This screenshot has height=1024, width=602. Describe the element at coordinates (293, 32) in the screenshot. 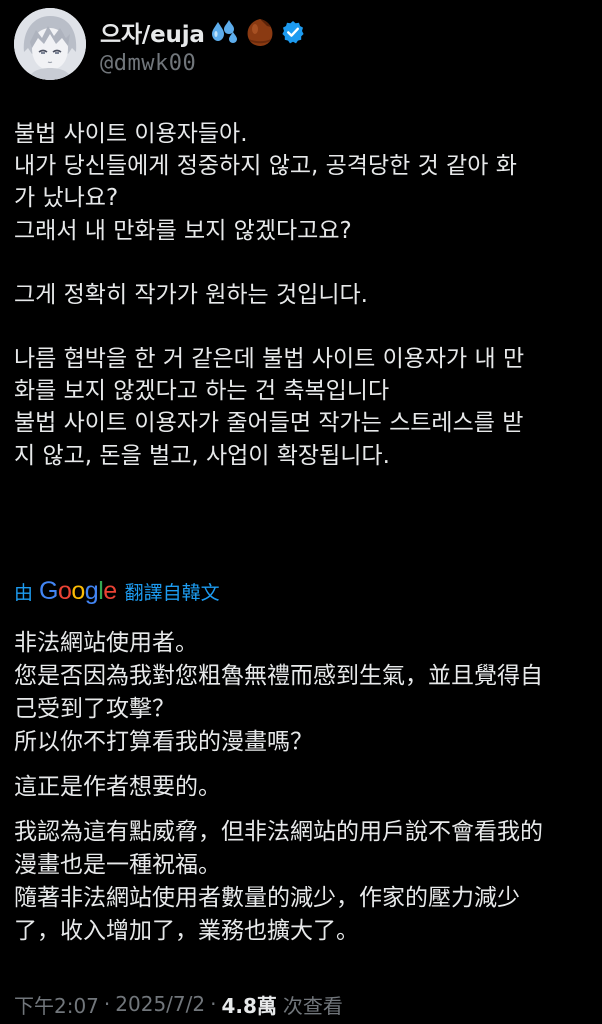

I see `verified-badge-icon` at that location.